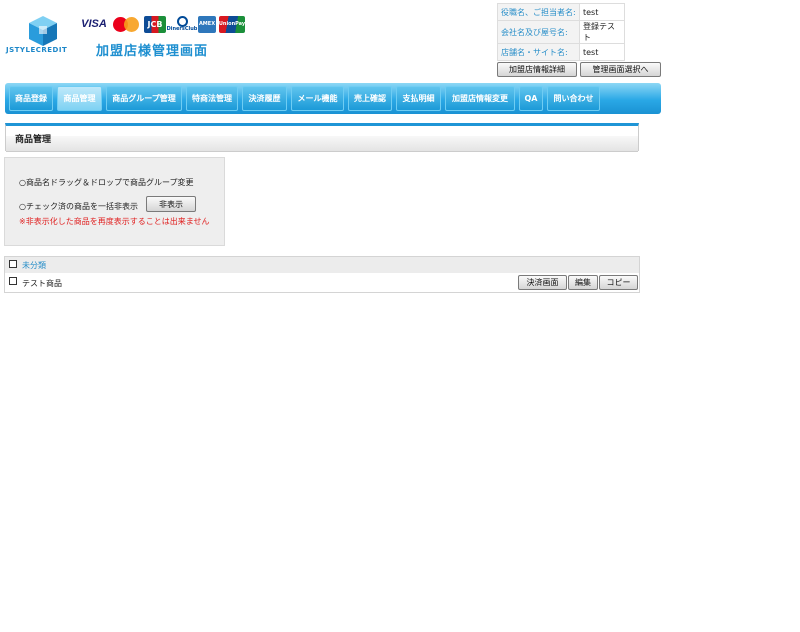  I want to click on copy-button: コピー, so click(618, 282).